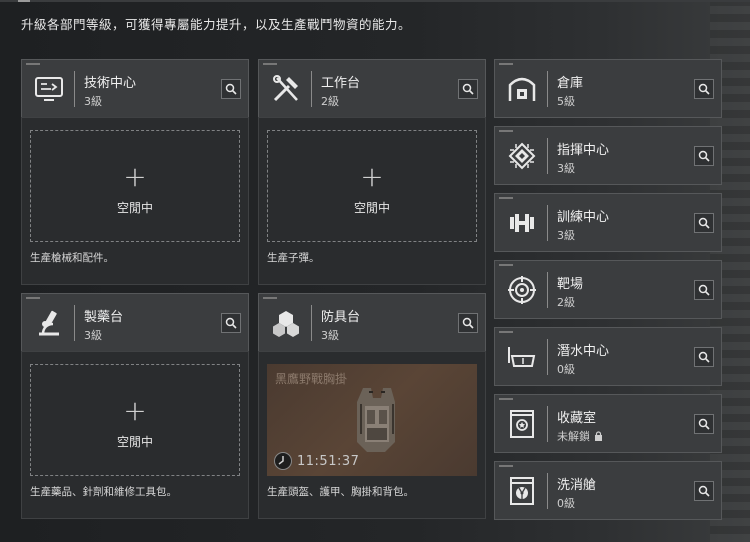 The image size is (750, 542). I want to click on computer-icon, so click(49, 89).